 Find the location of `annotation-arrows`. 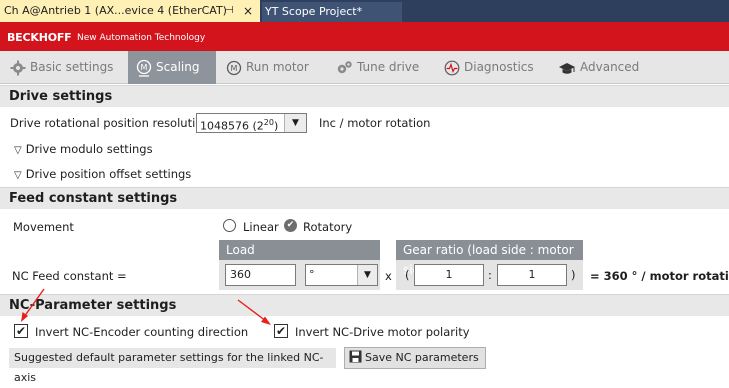

annotation-arrows is located at coordinates (146, 306).